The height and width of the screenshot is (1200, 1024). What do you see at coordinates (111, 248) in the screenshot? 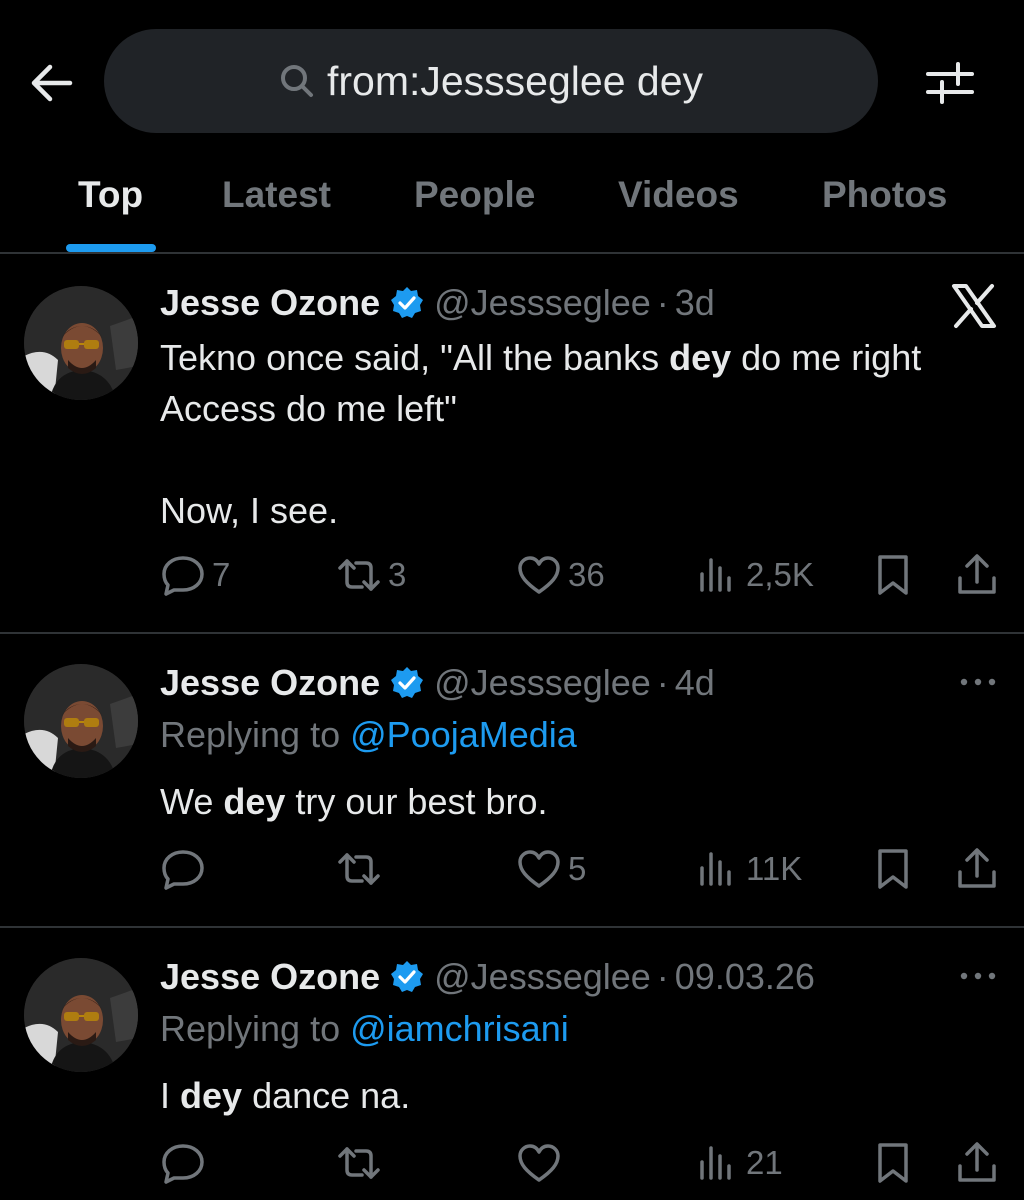
I see `active-tab-indicator` at bounding box center [111, 248].